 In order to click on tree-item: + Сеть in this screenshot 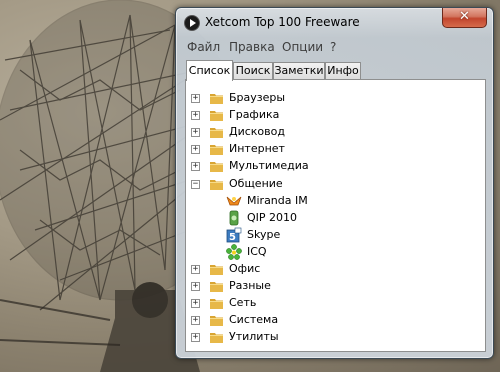, I will do `click(335, 303)`.